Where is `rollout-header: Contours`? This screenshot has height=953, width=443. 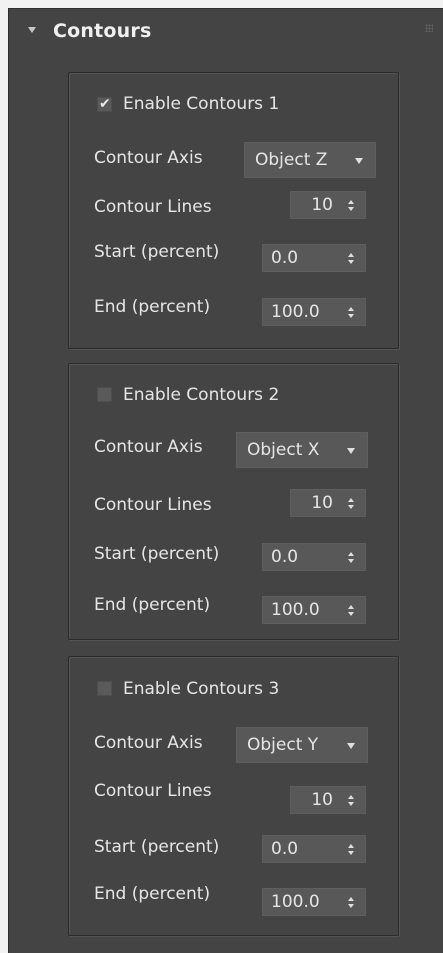
rollout-header: Contours is located at coordinates (226, 32).